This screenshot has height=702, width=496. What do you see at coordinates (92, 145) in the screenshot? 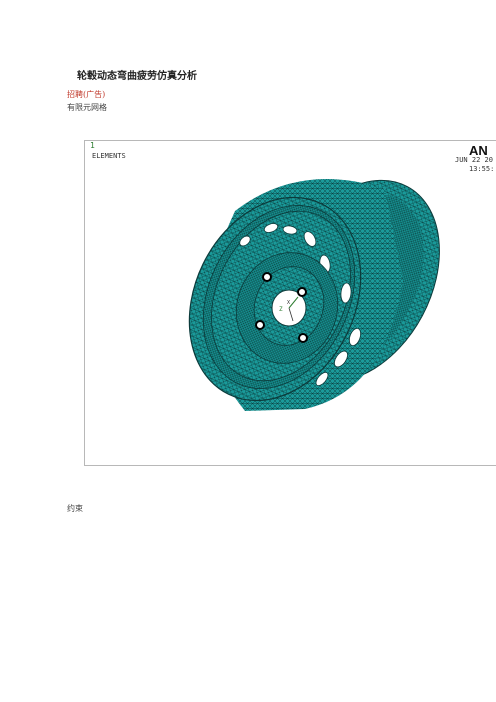
I see `window-number: 1` at bounding box center [92, 145].